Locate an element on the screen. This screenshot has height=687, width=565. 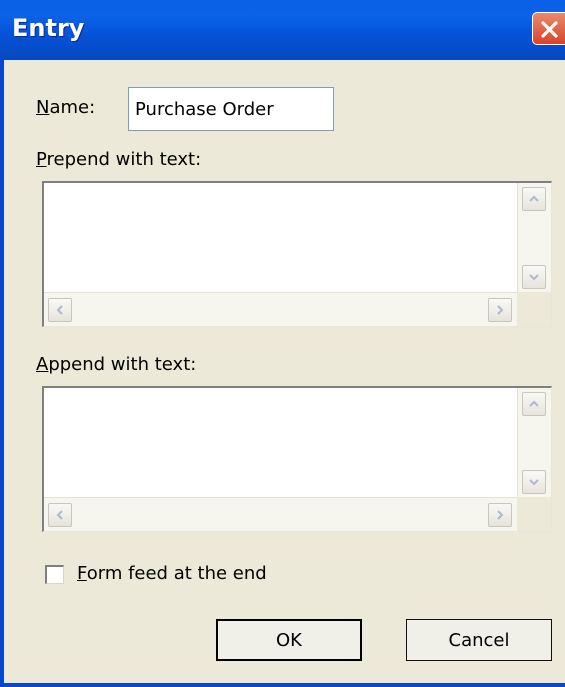
name-label: Name: is located at coordinates (66, 107).